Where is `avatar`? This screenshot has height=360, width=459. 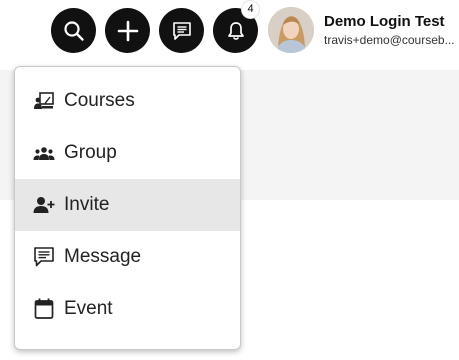
avatar is located at coordinates (291, 30).